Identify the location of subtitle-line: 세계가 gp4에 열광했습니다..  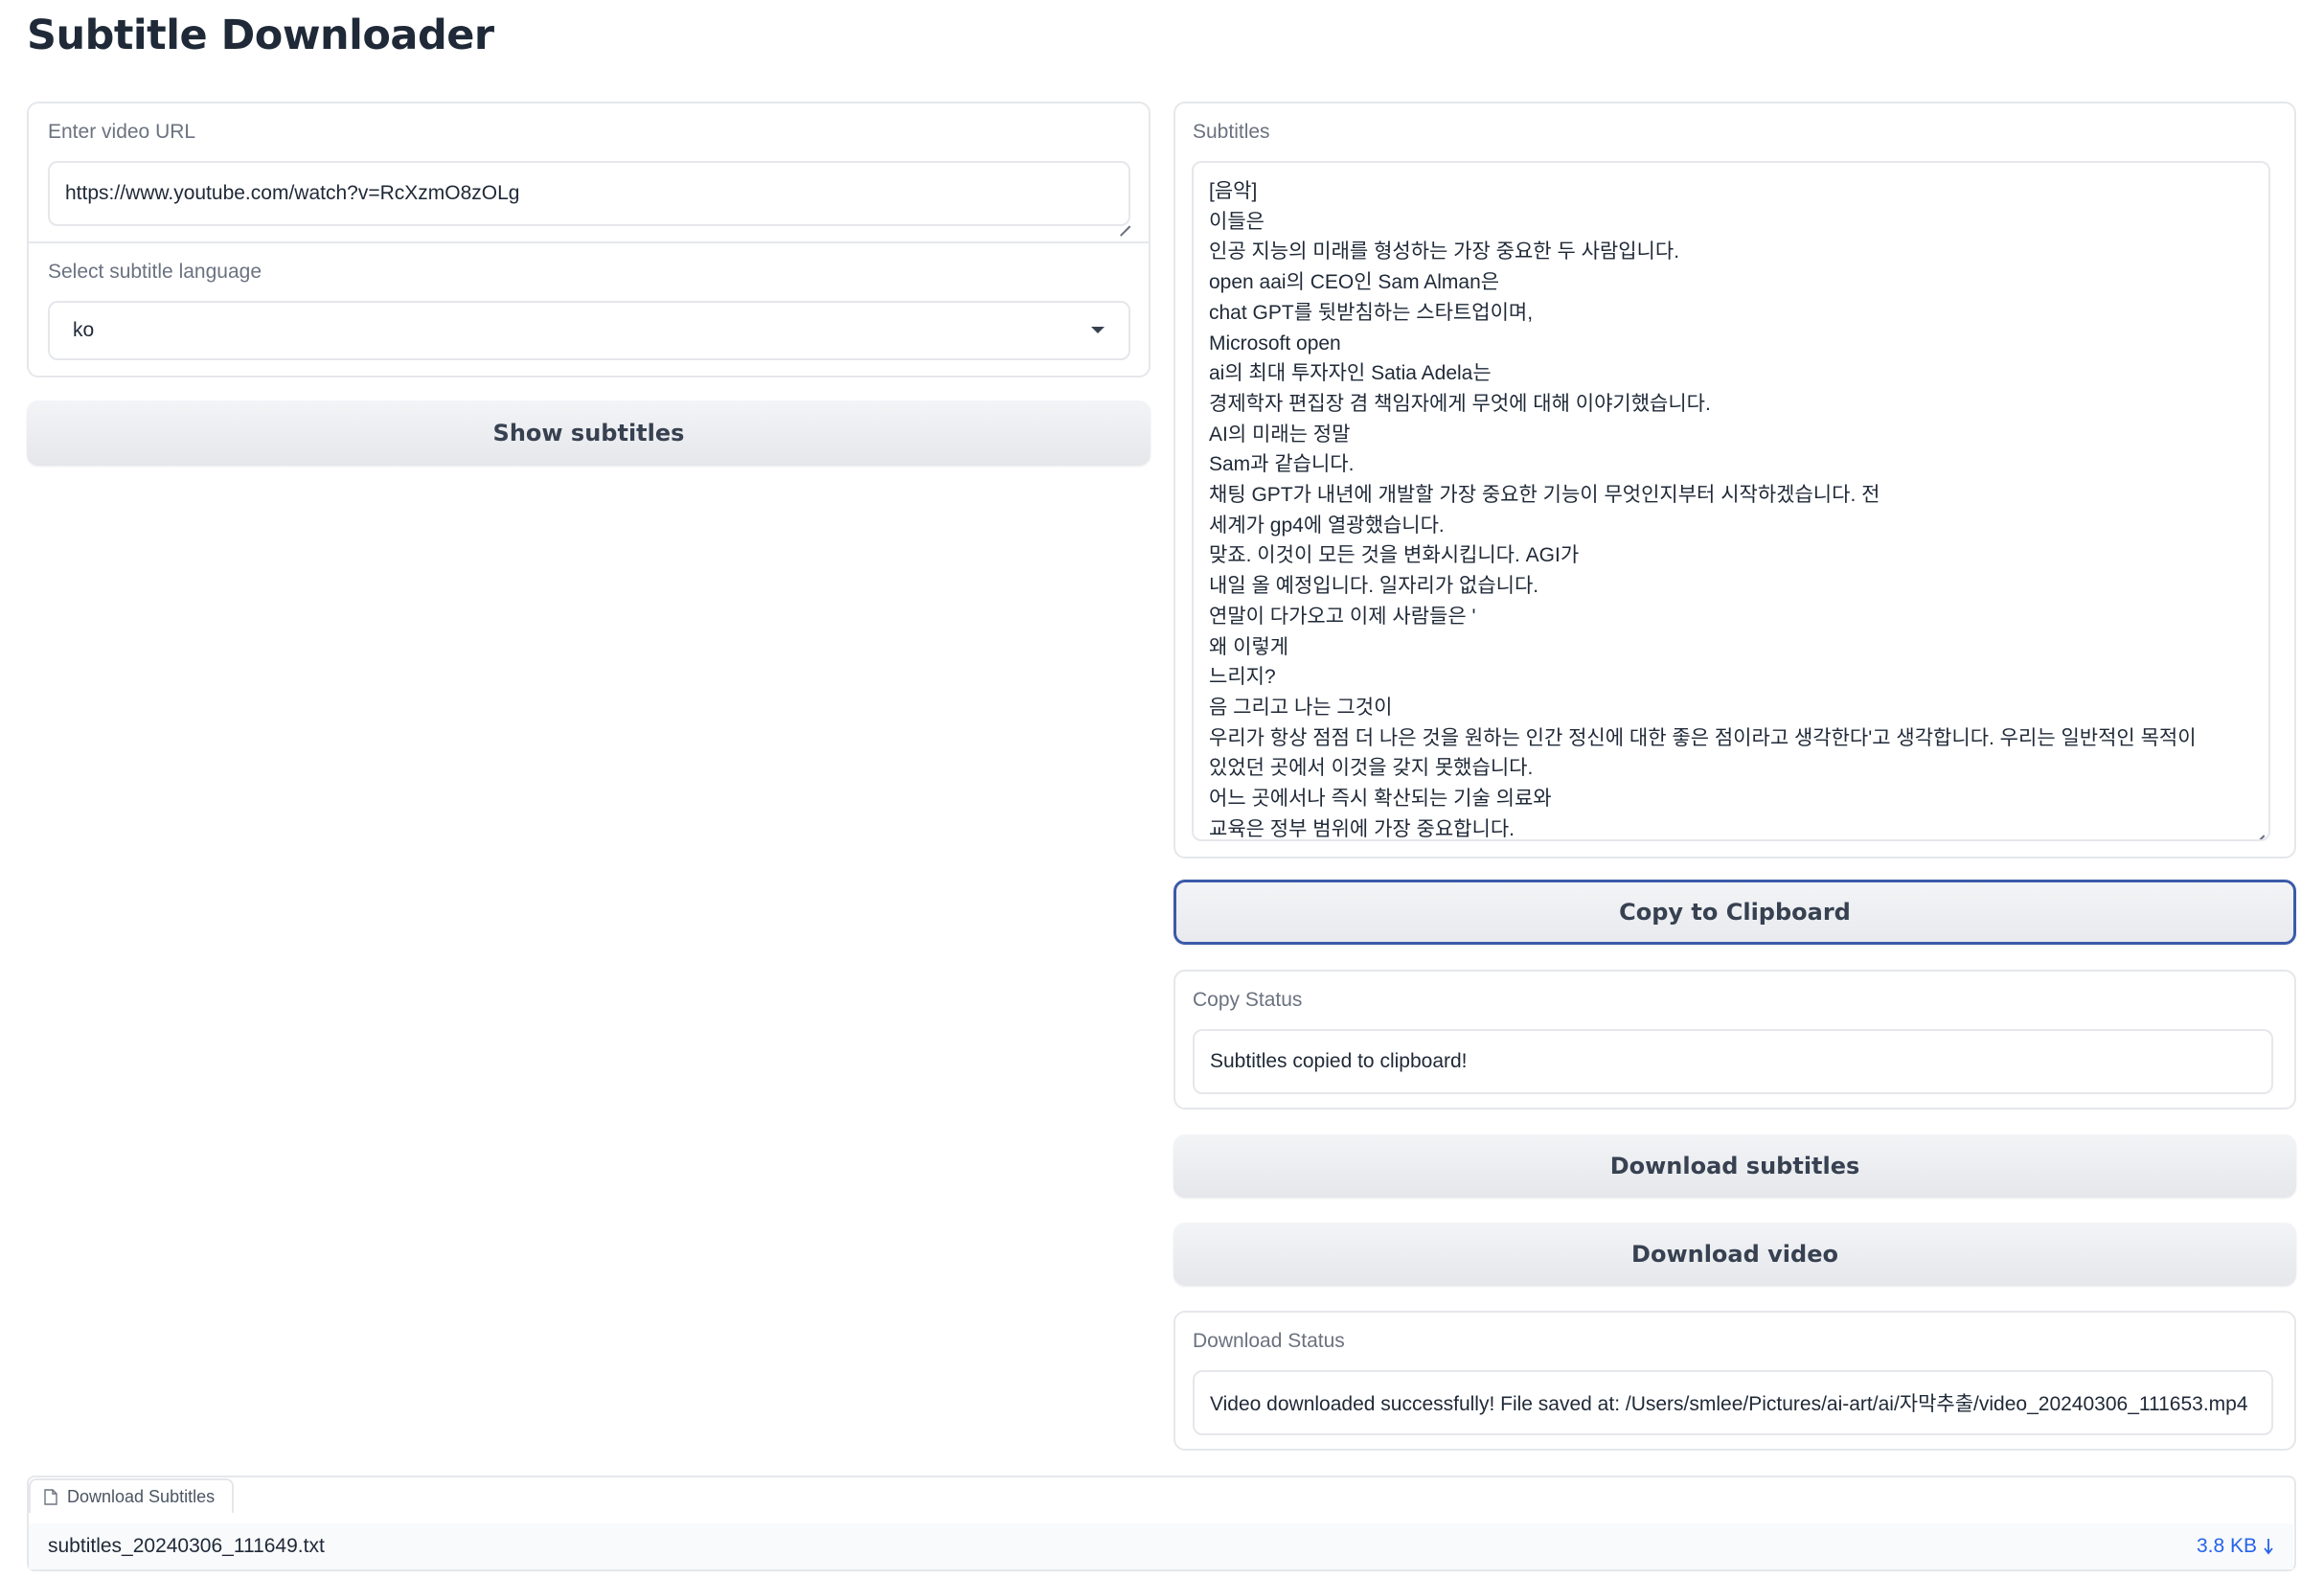
(1327, 525).